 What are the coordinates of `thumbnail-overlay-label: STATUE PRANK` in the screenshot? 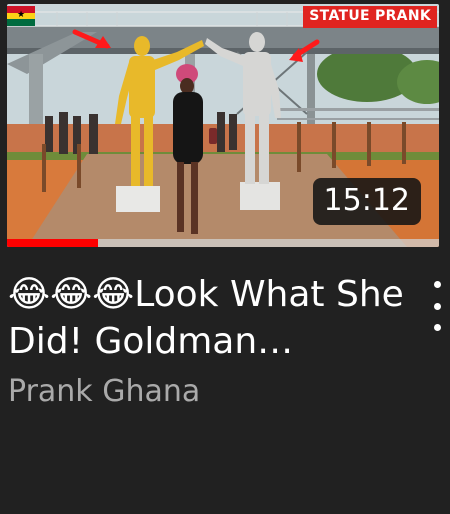 It's located at (370, 17).